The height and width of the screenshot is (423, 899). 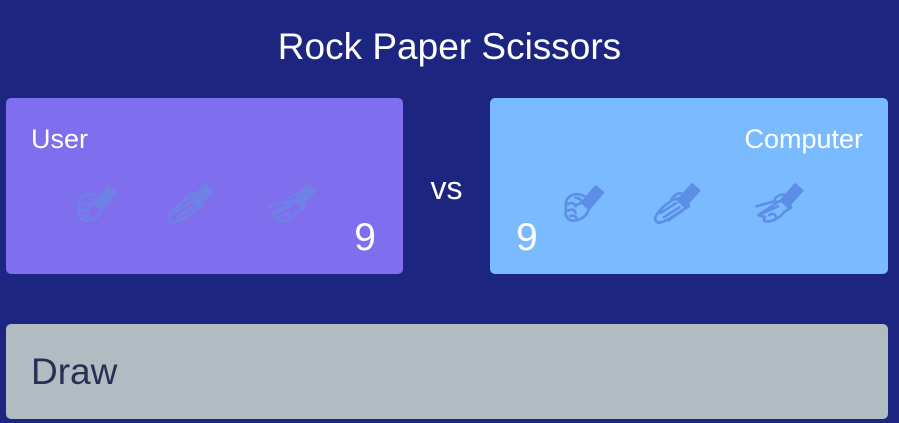 What do you see at coordinates (74, 371) in the screenshot?
I see `result-text: Draw` at bounding box center [74, 371].